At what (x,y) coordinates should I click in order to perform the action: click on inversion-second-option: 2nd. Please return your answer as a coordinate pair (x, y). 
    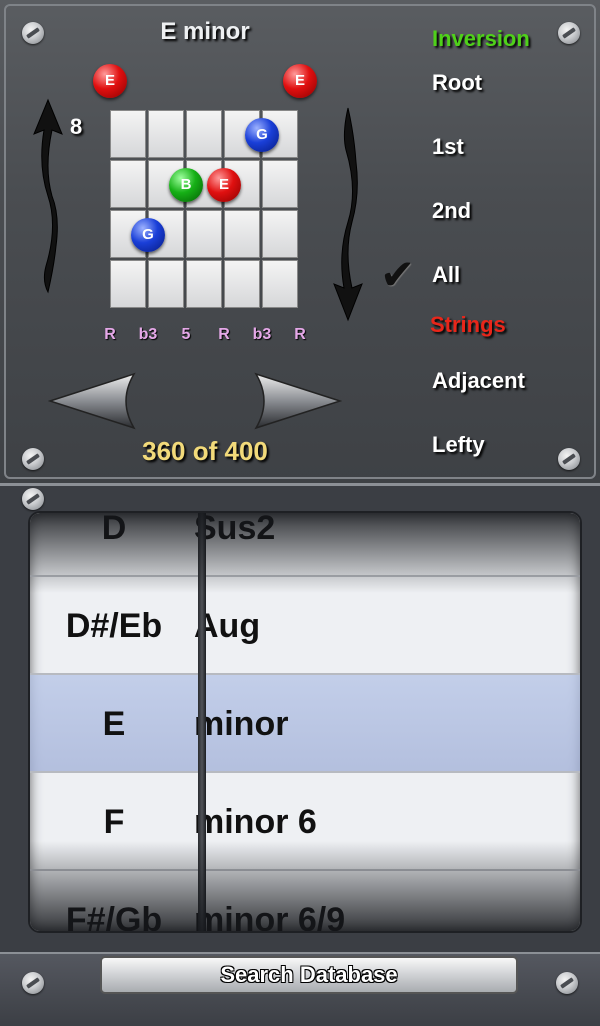
    Looking at the image, I should click on (451, 211).